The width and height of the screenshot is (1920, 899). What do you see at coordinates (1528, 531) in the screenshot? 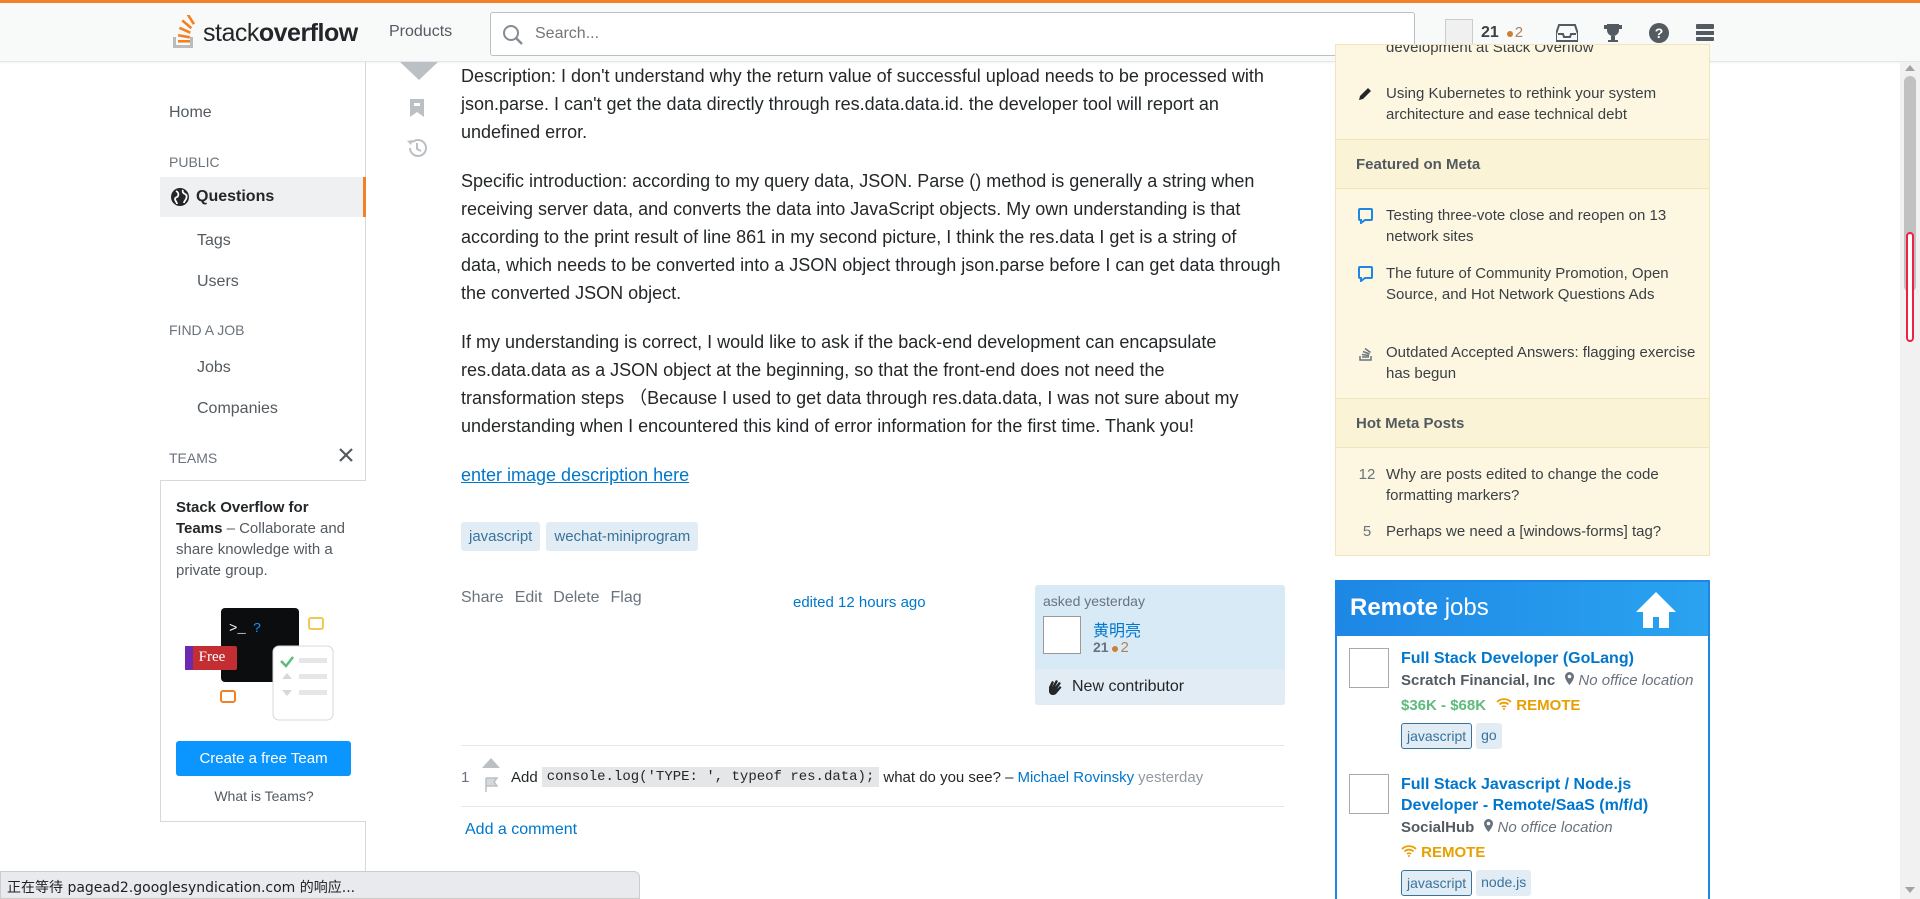
I see `hot-meta-item: 5 Perhaps we need a [windows-forms] tag?` at bounding box center [1528, 531].